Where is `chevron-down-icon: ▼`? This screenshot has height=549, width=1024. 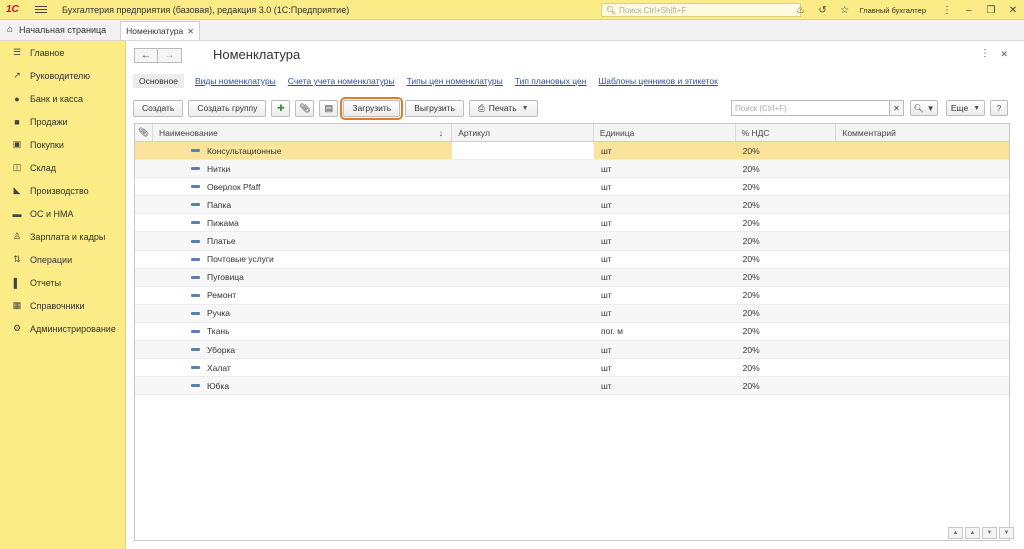 chevron-down-icon: ▼ is located at coordinates (930, 108).